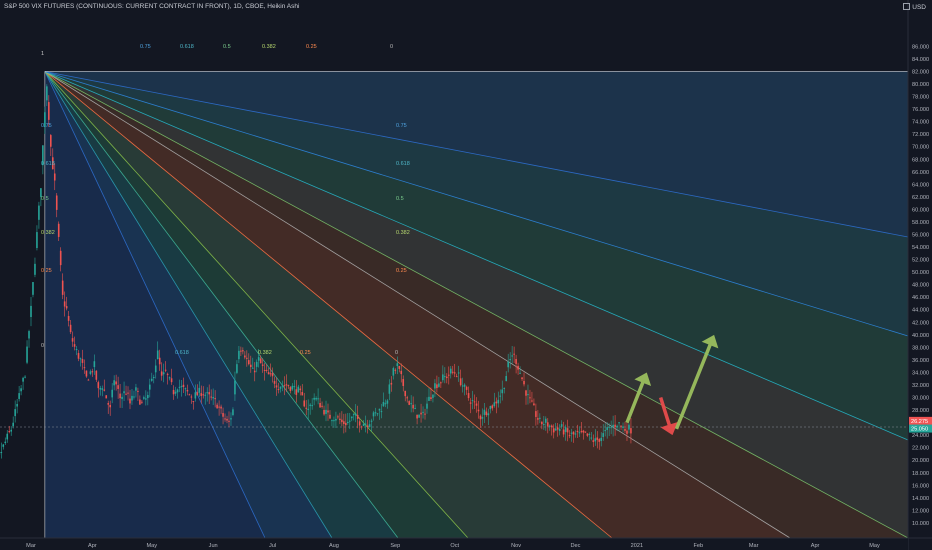 The width and height of the screenshot is (932, 550). What do you see at coordinates (396, 353) in the screenshot?
I see `fib-label-inner: 0` at bounding box center [396, 353].